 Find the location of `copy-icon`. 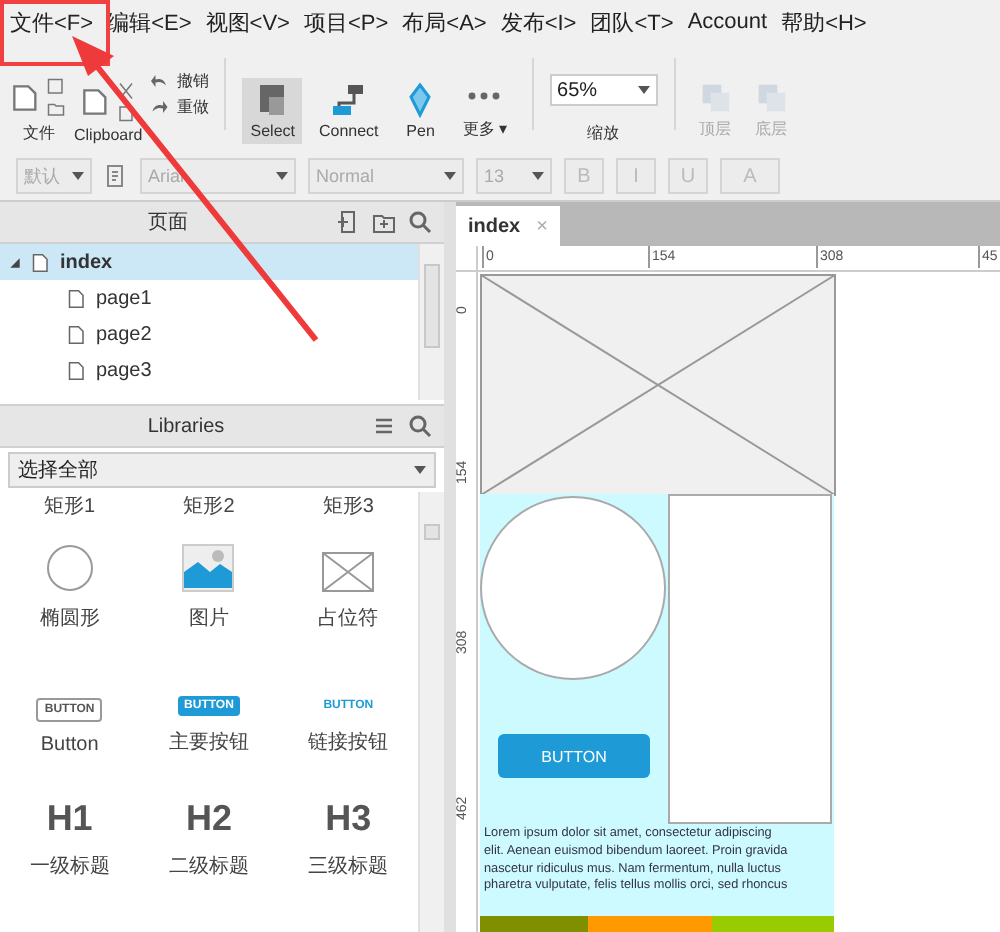

copy-icon is located at coordinates (125, 113).